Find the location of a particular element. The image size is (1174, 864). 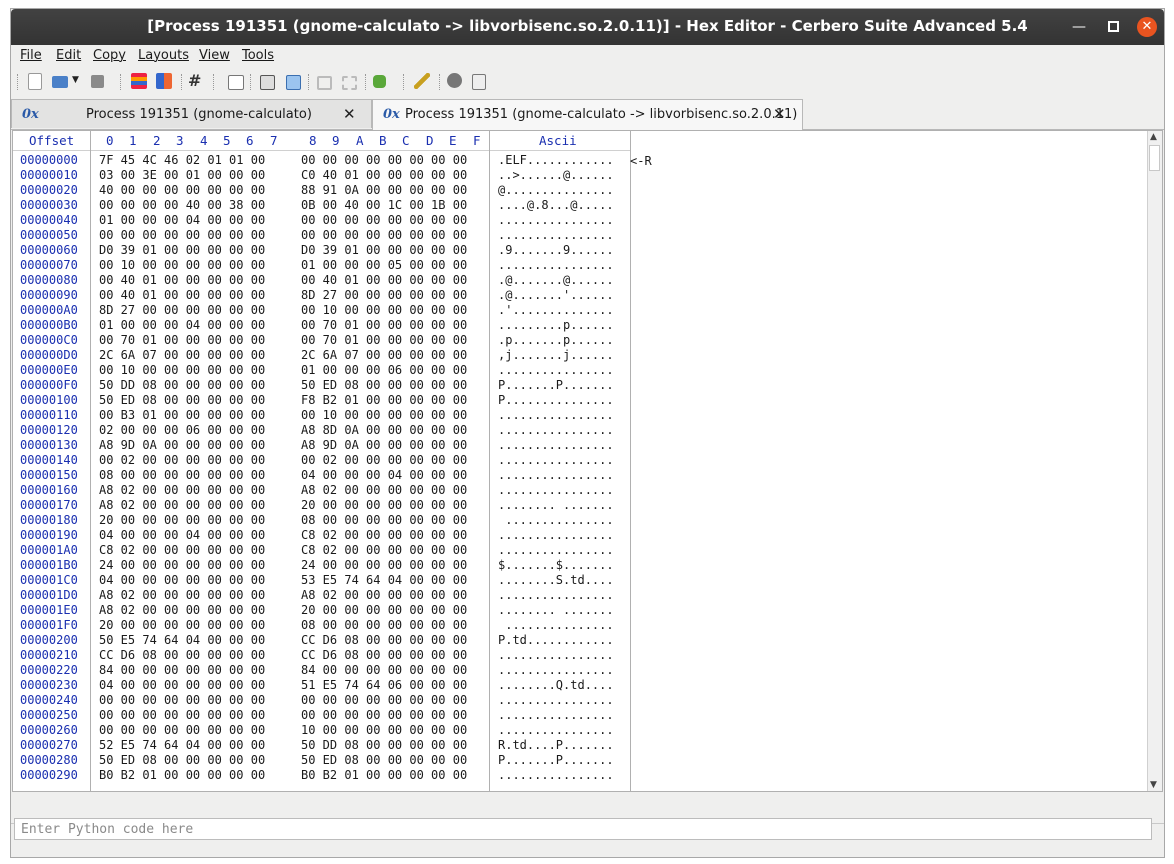

row-offset: 00000290 is located at coordinates (49, 775).